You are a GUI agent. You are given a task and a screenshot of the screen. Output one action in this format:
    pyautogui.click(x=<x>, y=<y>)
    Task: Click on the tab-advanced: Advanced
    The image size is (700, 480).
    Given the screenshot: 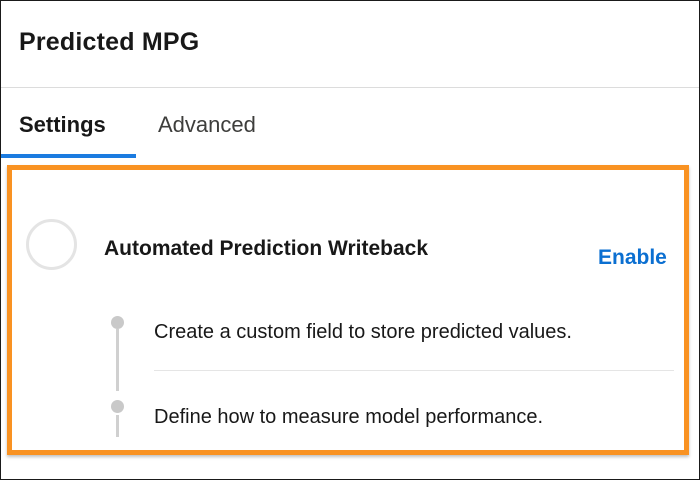 What is the action you would take?
    pyautogui.click(x=207, y=125)
    